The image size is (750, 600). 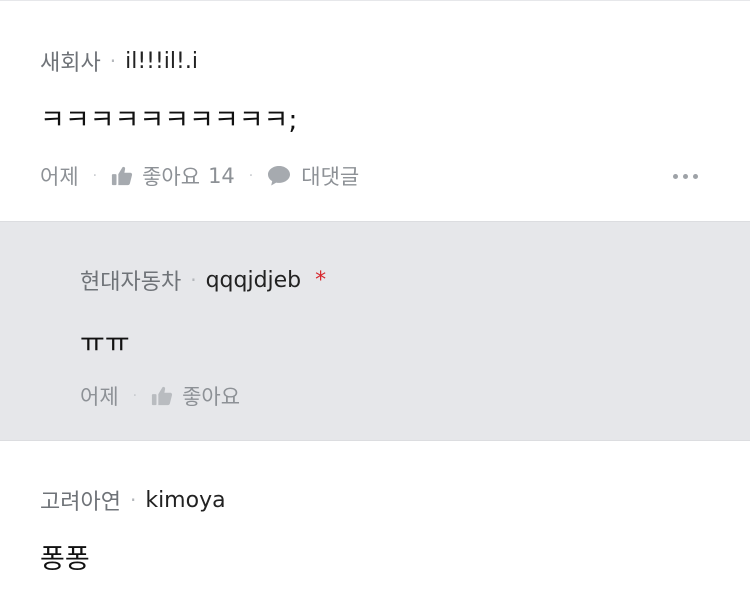 I want to click on more-options-button, so click(x=685, y=176).